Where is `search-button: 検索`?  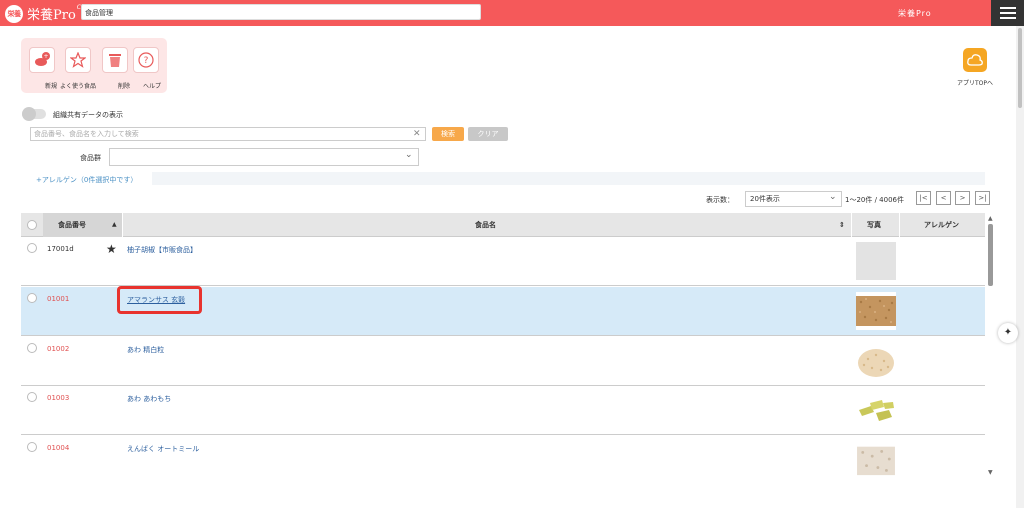 search-button: 検索 is located at coordinates (448, 134).